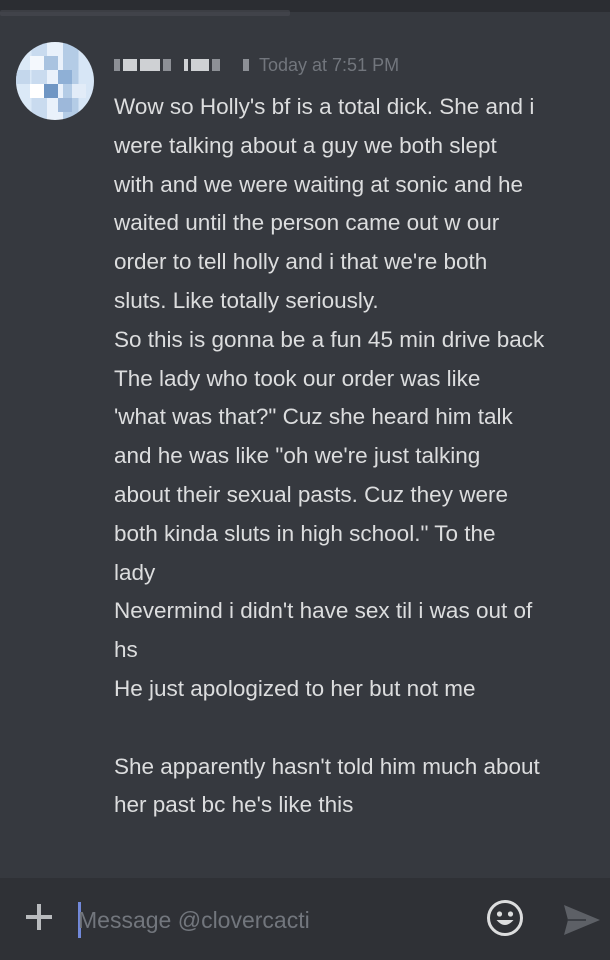 The image size is (610, 960). I want to click on message-line: waited until the person came out w our, so click(307, 223).